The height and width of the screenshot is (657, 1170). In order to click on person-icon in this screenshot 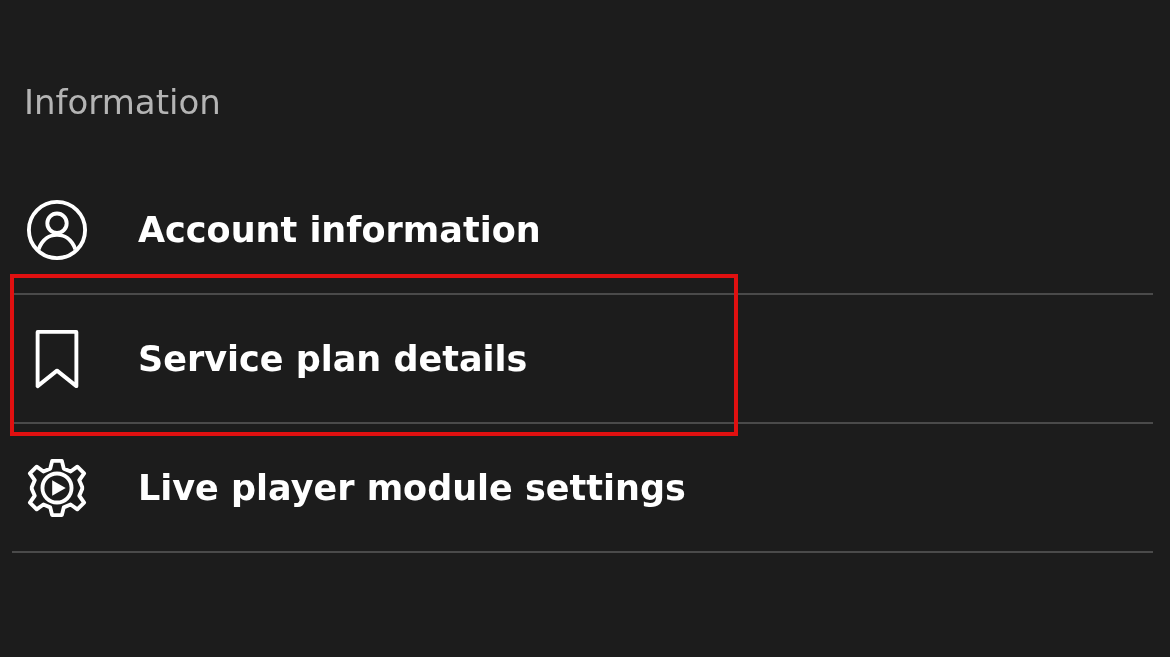, I will do `click(57, 229)`.